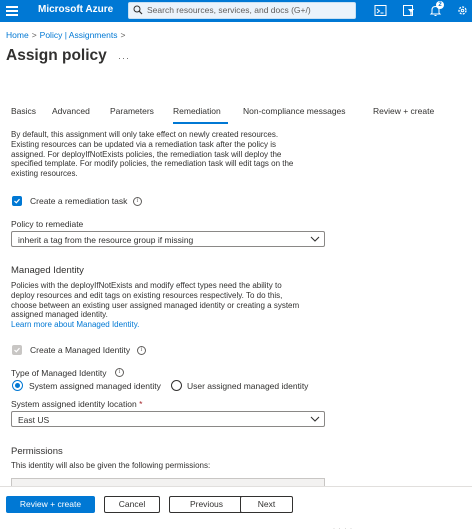  Describe the element at coordinates (168, 419) in the screenshot. I see `identity-location-dropdown: East US` at that location.